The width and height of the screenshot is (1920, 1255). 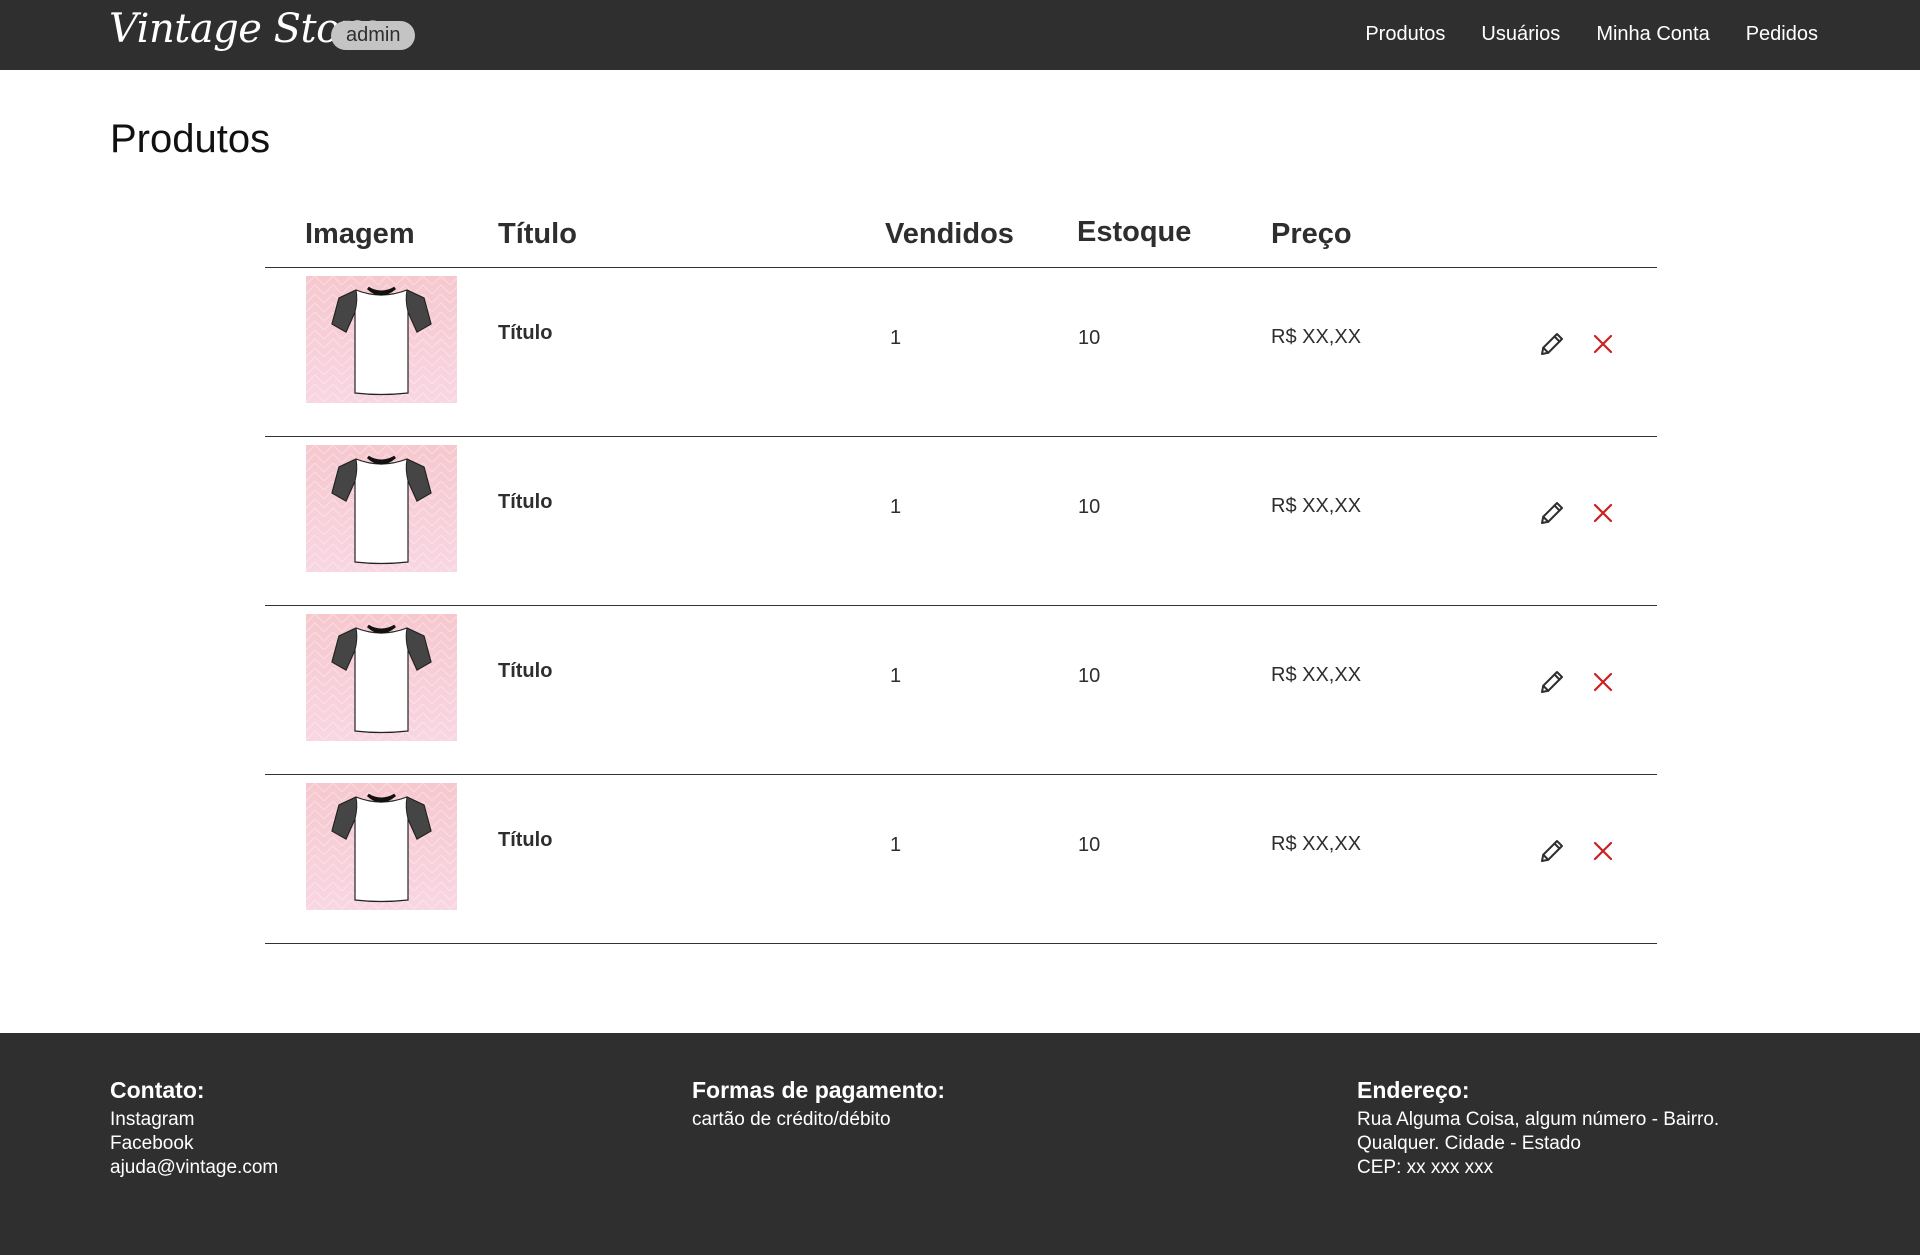 I want to click on column-header-stock: Estoque, so click(x=1134, y=232).